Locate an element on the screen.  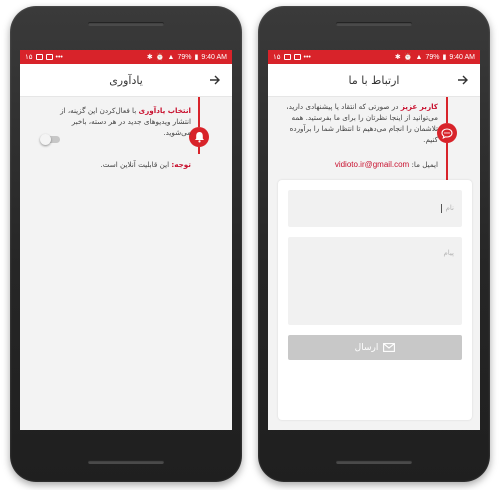
toggle-knob is located at coordinates (45, 139).